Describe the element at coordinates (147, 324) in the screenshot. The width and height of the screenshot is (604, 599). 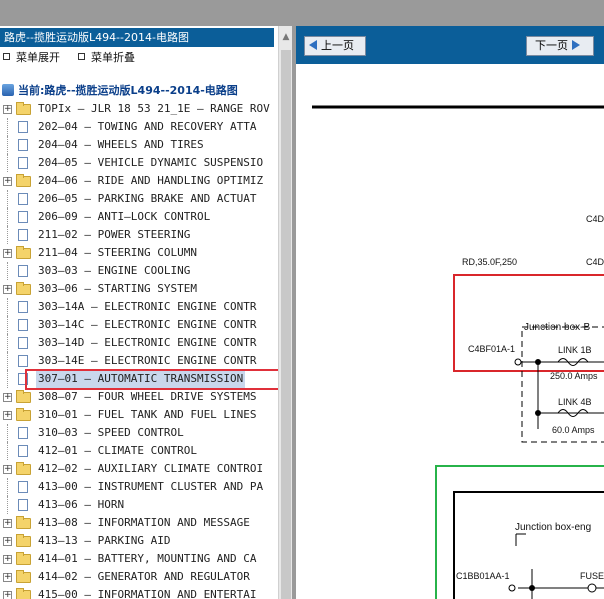
I see `tree-item-label: 303—14C — ELECTRONIC ENGINE CONTR` at that location.